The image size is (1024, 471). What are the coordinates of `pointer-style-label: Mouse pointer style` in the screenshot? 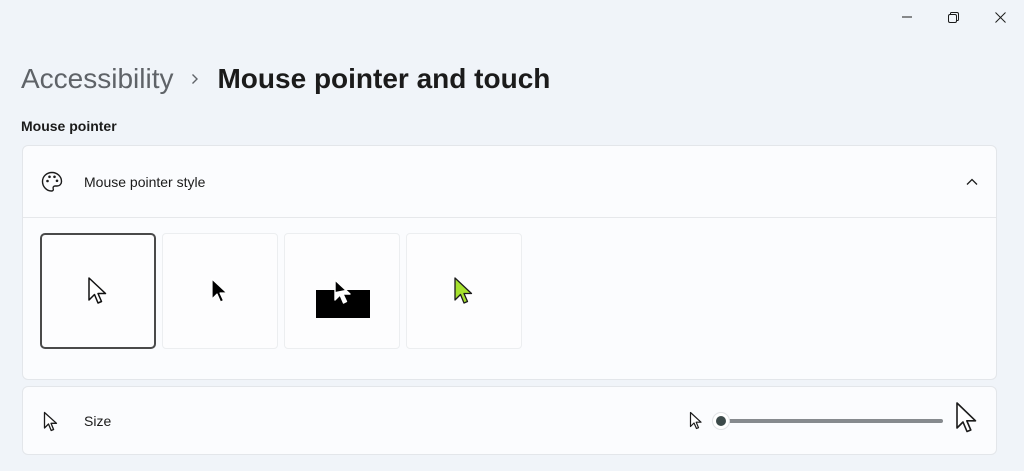 It's located at (145, 181).